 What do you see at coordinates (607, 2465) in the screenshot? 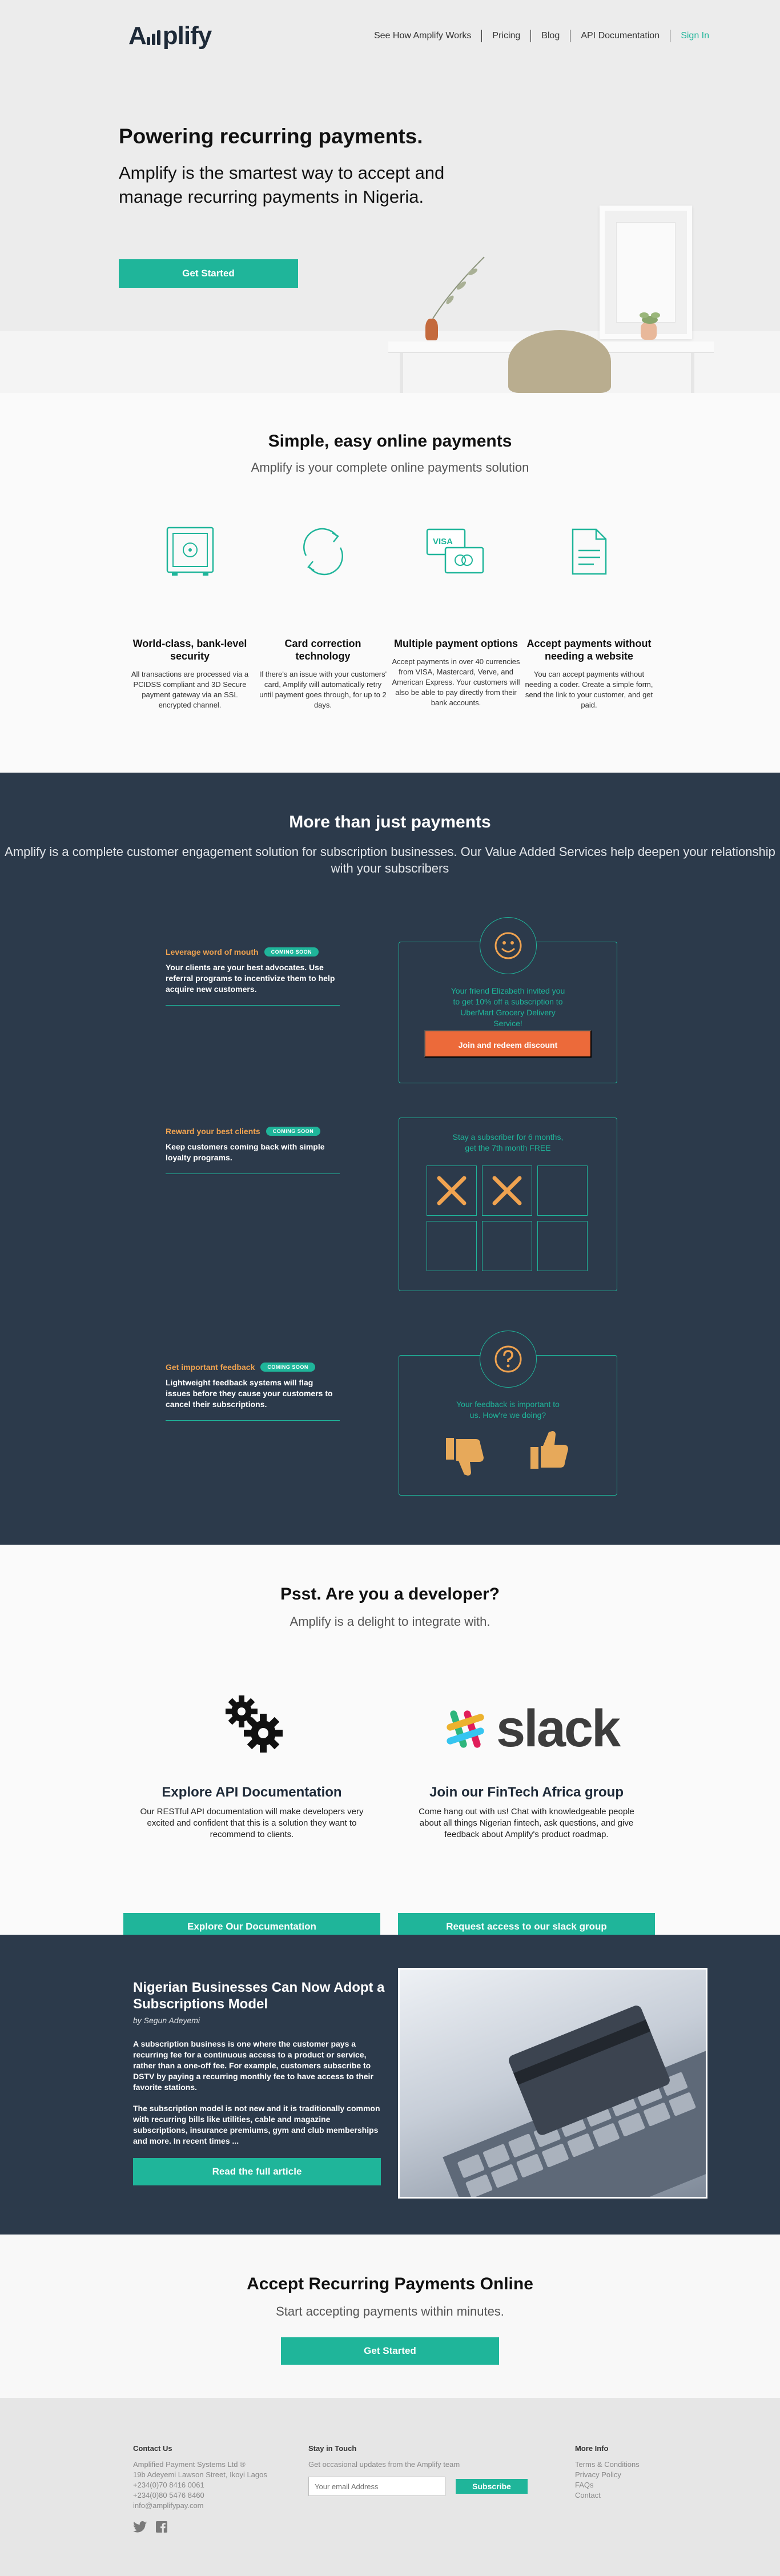
I see `footer-link-terms: Terms & Conditions` at bounding box center [607, 2465].